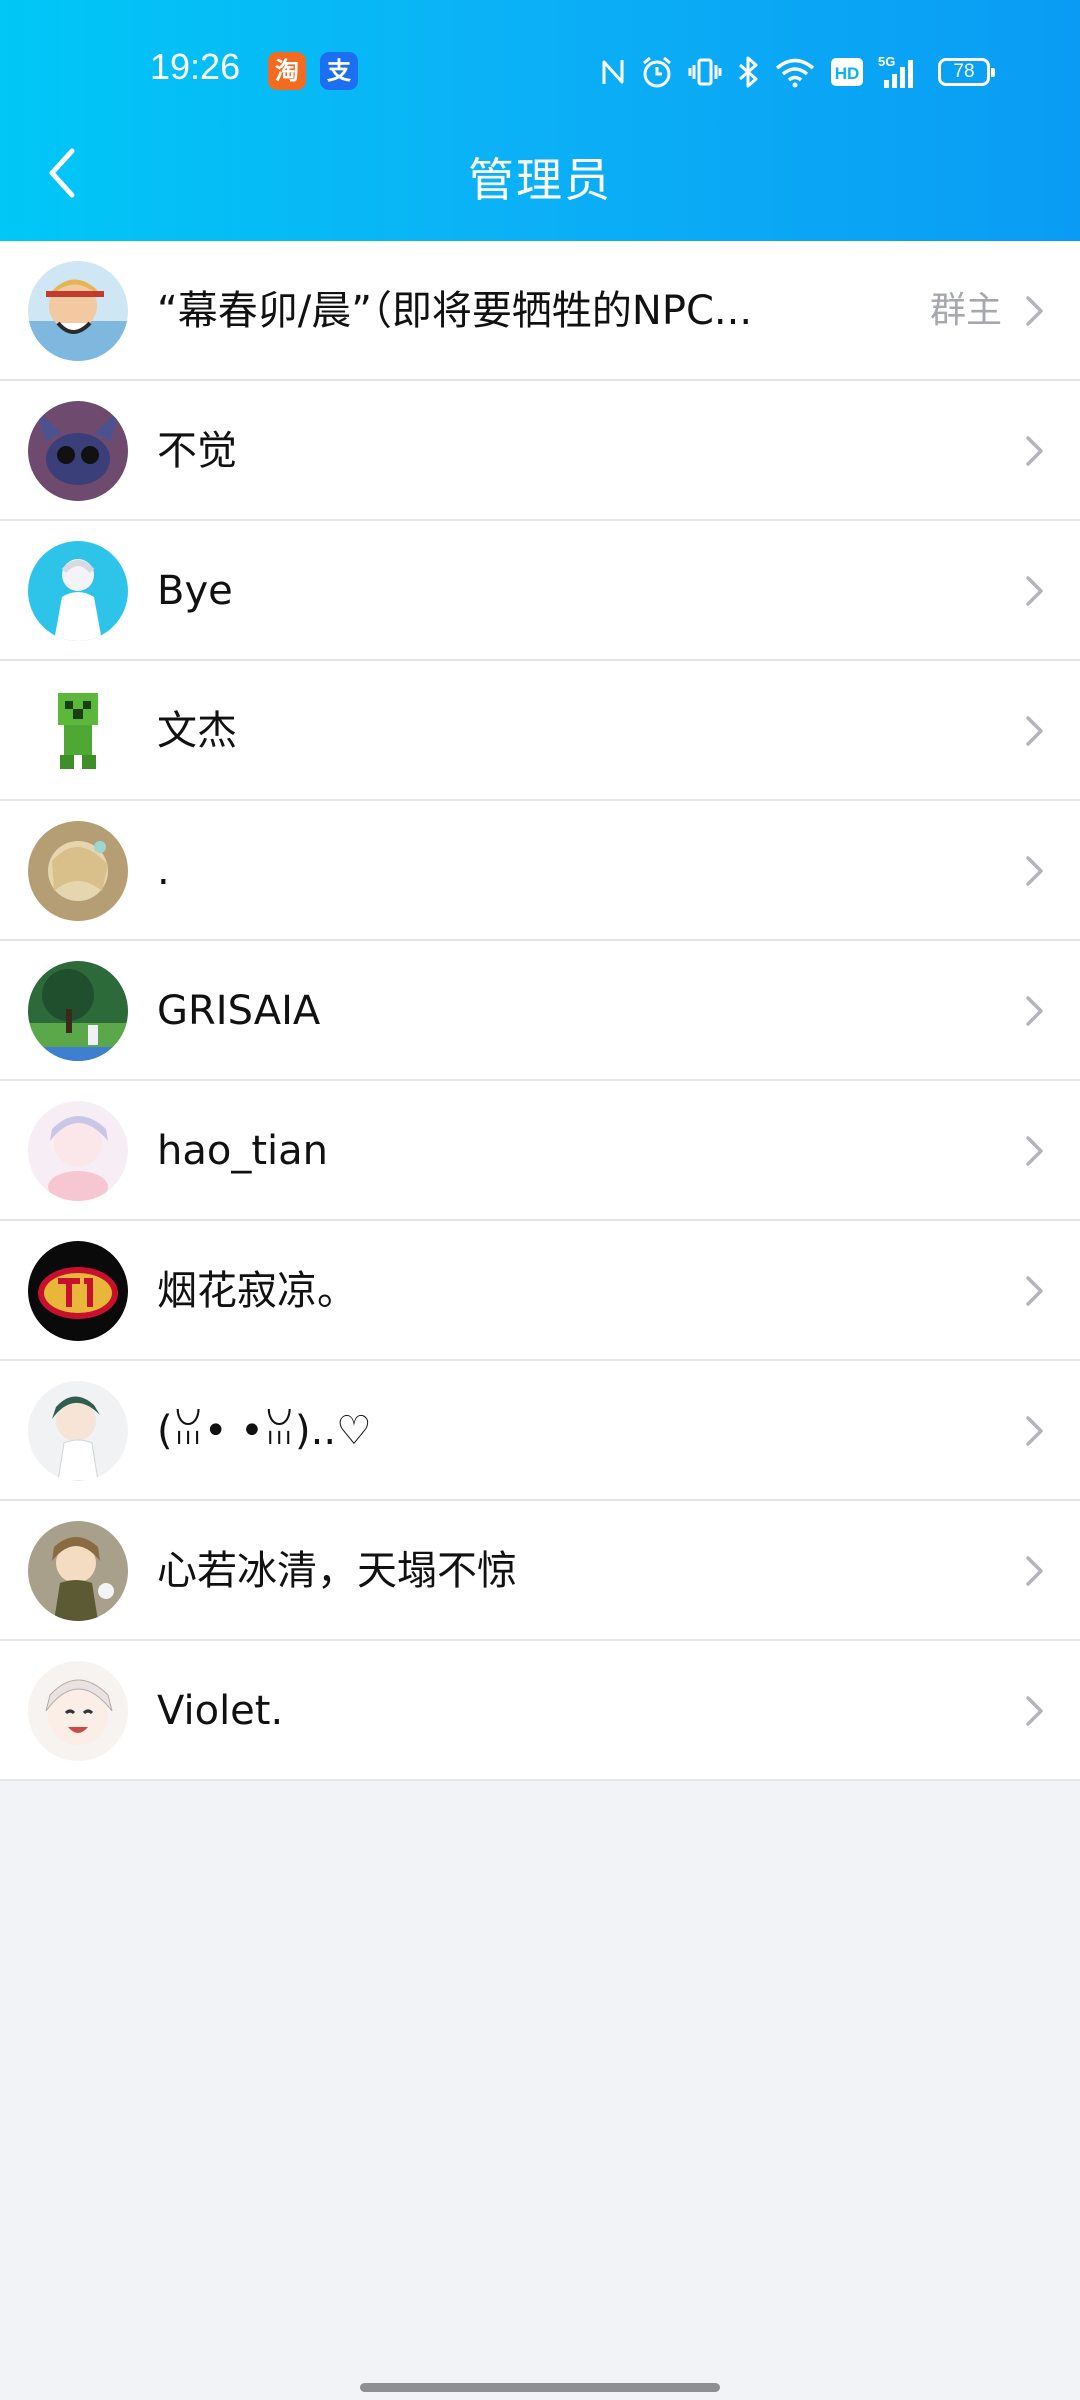 Image resolution: width=1080 pixels, height=2400 pixels. I want to click on admin-row: “幕春卯/晨”（即将要牺牲的NPC... 群主, so click(540, 311).